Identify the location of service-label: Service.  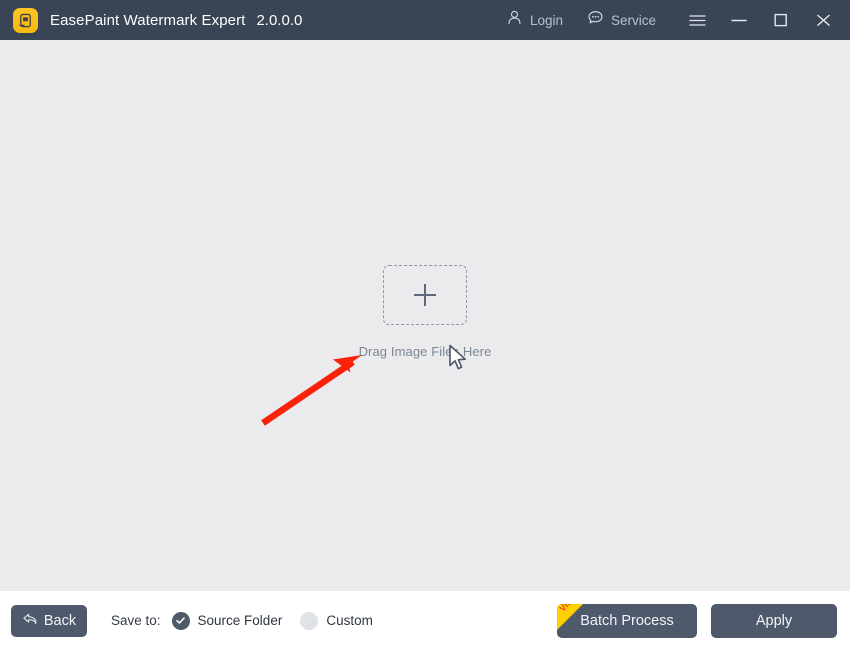
(633, 20).